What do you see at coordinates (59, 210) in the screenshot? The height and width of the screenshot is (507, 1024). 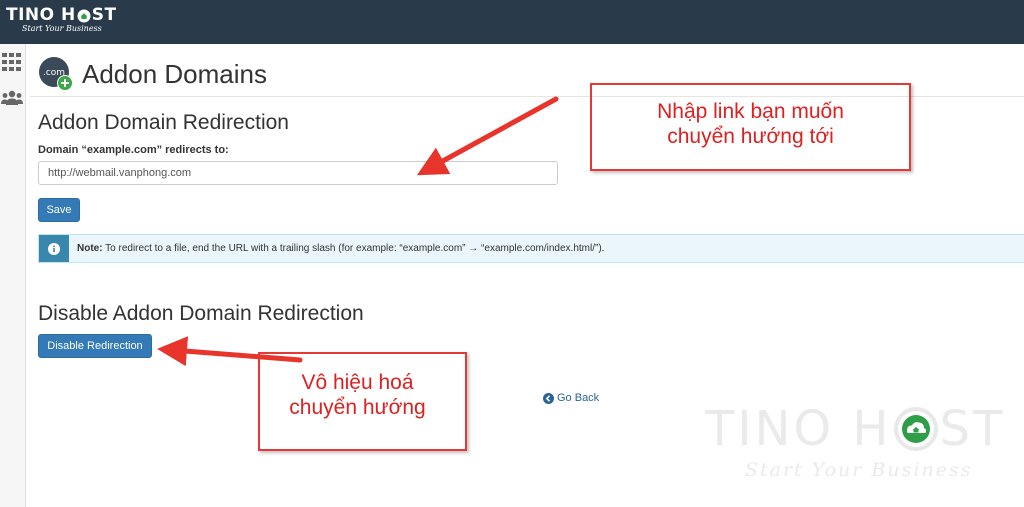 I see `save-button: Save` at bounding box center [59, 210].